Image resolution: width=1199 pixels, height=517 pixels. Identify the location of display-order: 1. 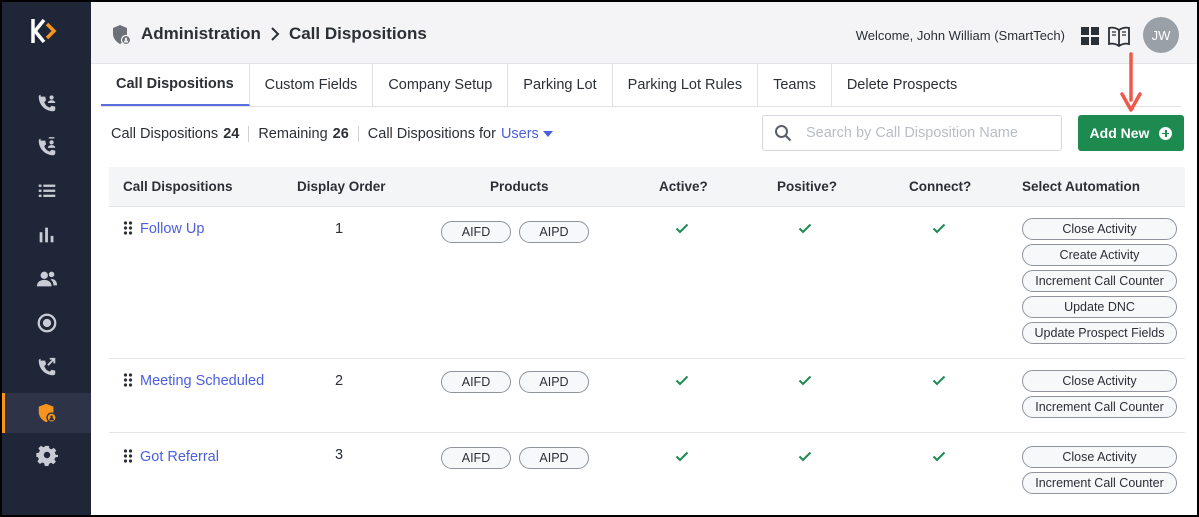
(339, 229).